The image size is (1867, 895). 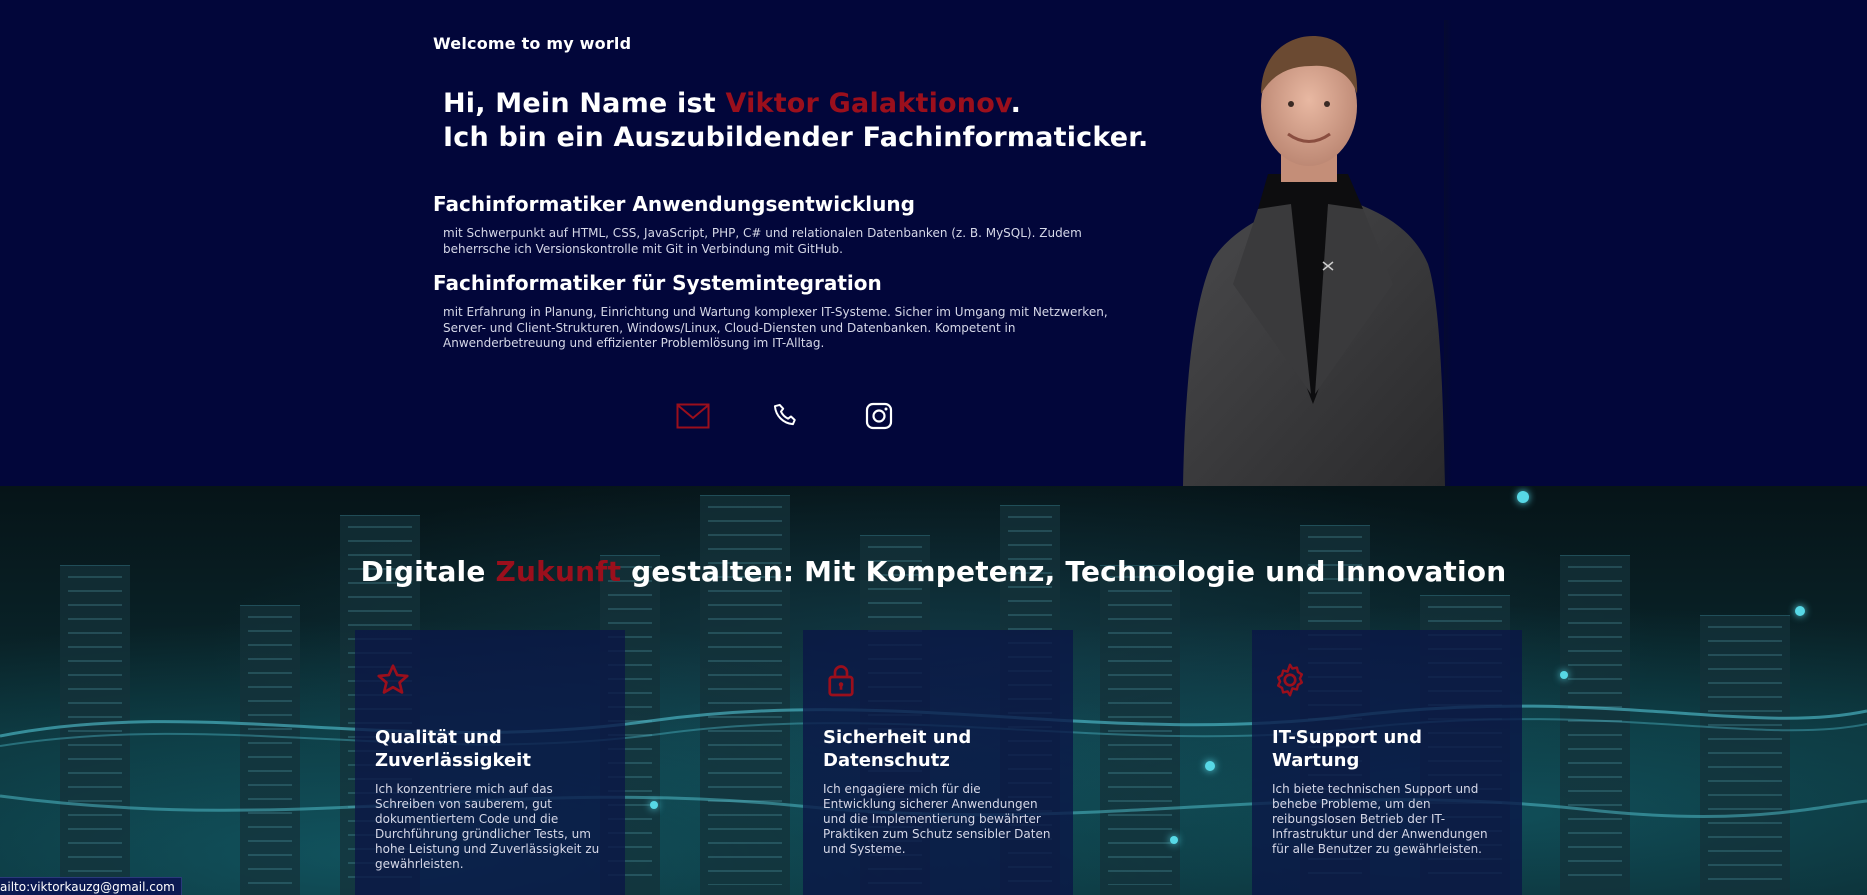 I want to click on card-title-line: Sicherheit und, so click(x=897, y=737).